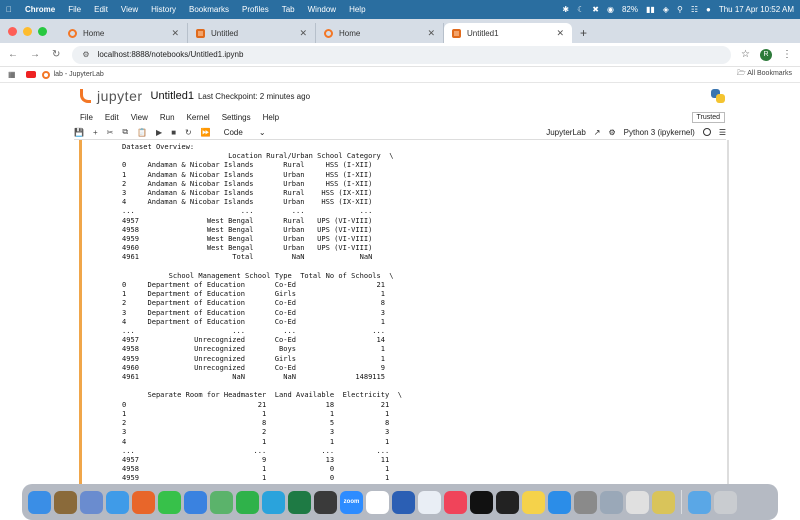 Image resolution: width=800 pixels, height=520 pixels. Describe the element at coordinates (159, 132) in the screenshot. I see `run-icon: ▶` at that location.